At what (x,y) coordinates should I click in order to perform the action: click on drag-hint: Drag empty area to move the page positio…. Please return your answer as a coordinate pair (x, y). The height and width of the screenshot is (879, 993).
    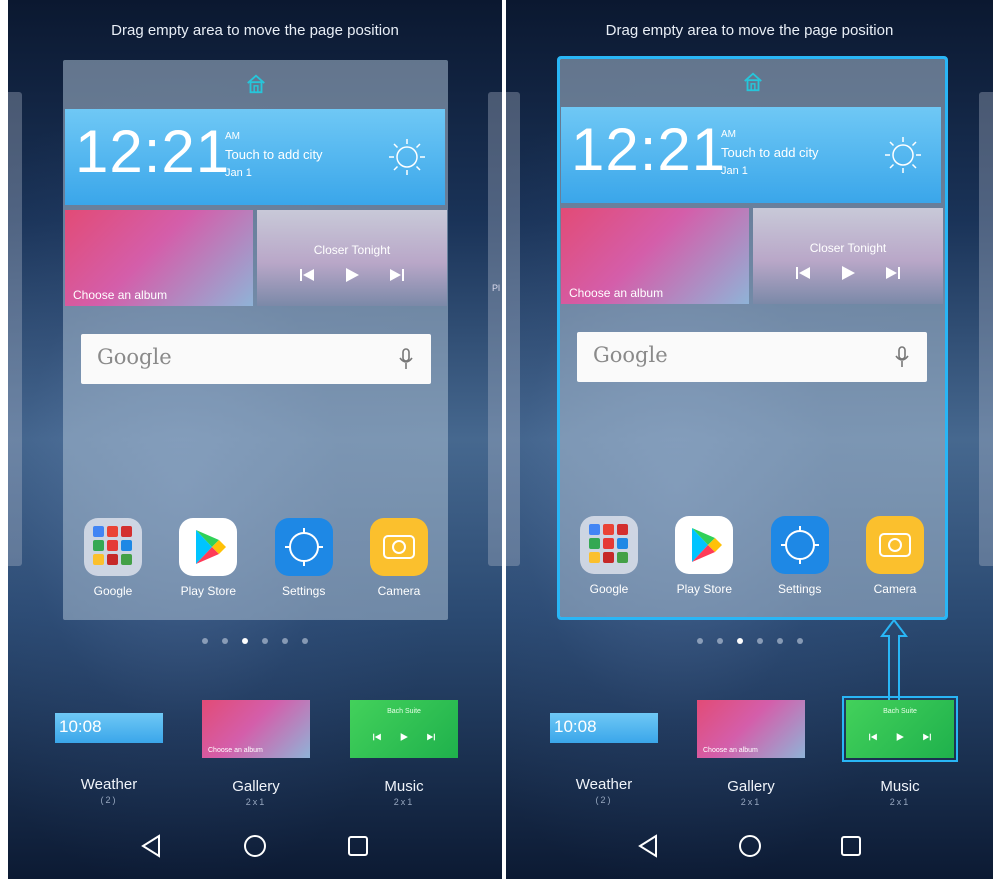
    Looking at the image, I should click on (255, 30).